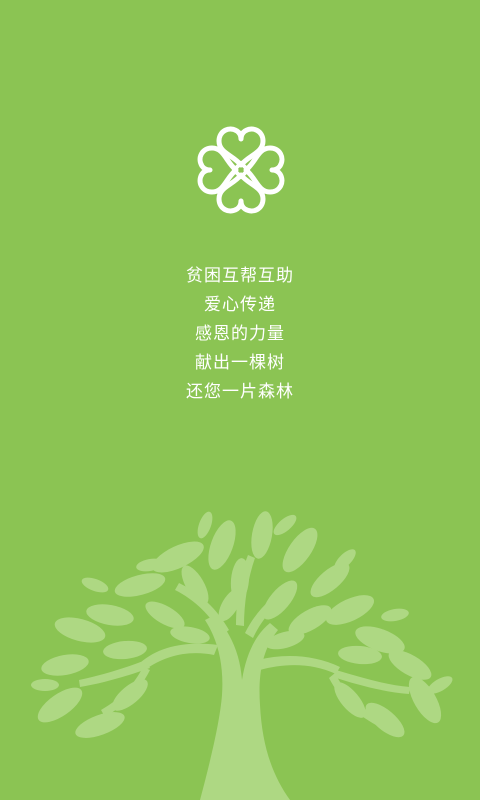 The image size is (480, 800). Describe the element at coordinates (240, 305) in the screenshot. I see `slogan-line: 爱心传递` at that location.